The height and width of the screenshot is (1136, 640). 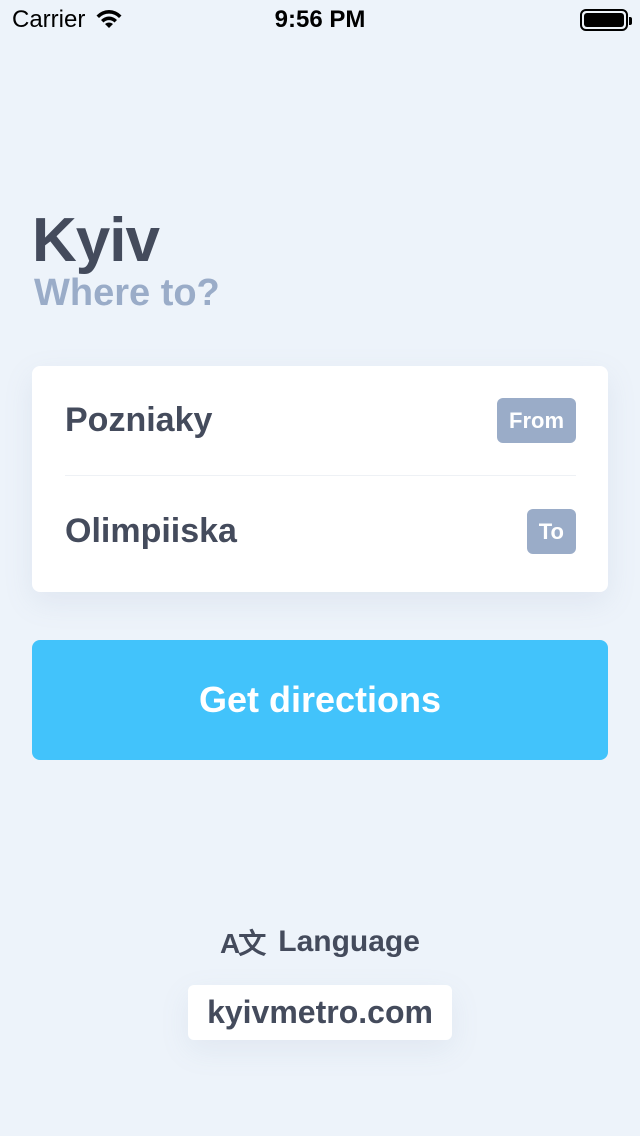 I want to click on from-station-row: Pozniaky From, so click(x=320, y=421).